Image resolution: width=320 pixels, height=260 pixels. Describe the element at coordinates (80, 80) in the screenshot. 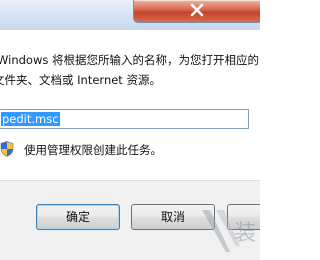

I see `description-line-2: 文件夹、文档或 Internet 资源。` at that location.